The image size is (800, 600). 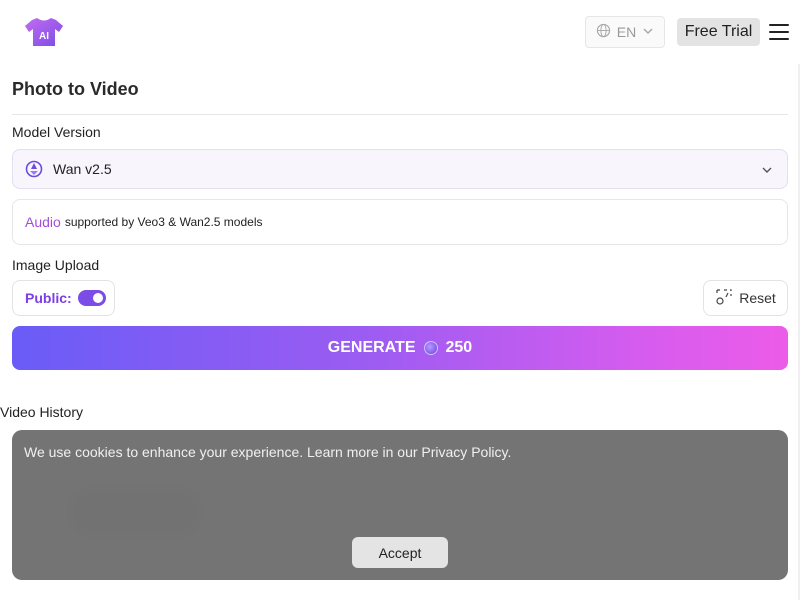 What do you see at coordinates (43, 222) in the screenshot?
I see `audio-highlight: Audio` at bounding box center [43, 222].